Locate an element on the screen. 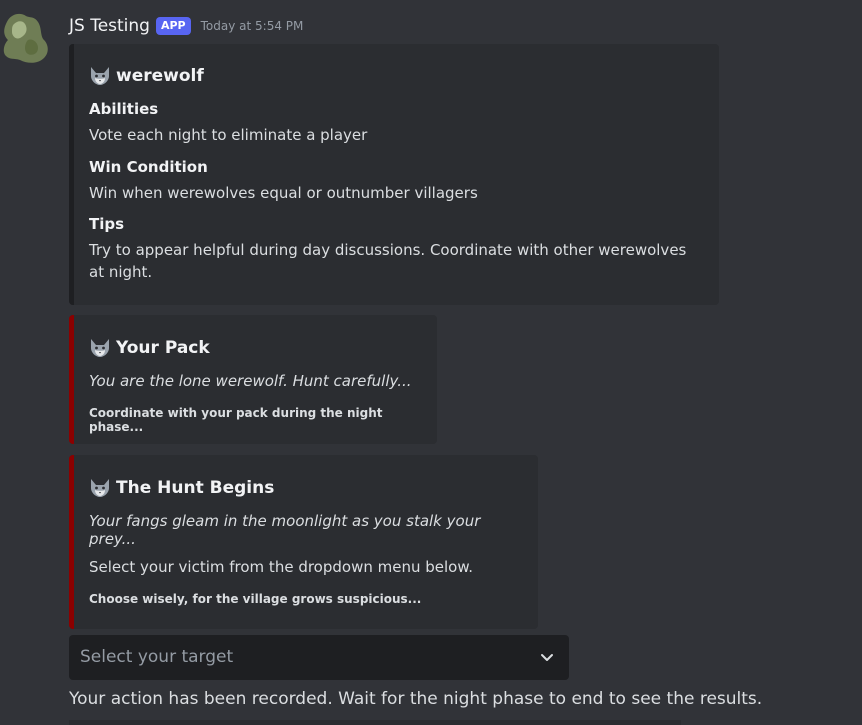 This screenshot has height=725, width=862. embed-title-text: werewolf is located at coordinates (160, 76).